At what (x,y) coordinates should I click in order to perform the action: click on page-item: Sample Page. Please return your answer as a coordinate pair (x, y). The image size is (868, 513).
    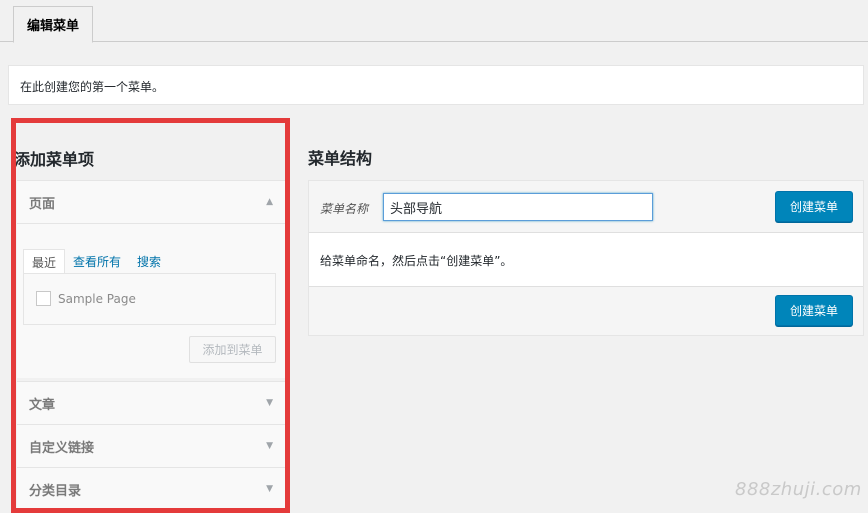
    Looking at the image, I should click on (86, 298).